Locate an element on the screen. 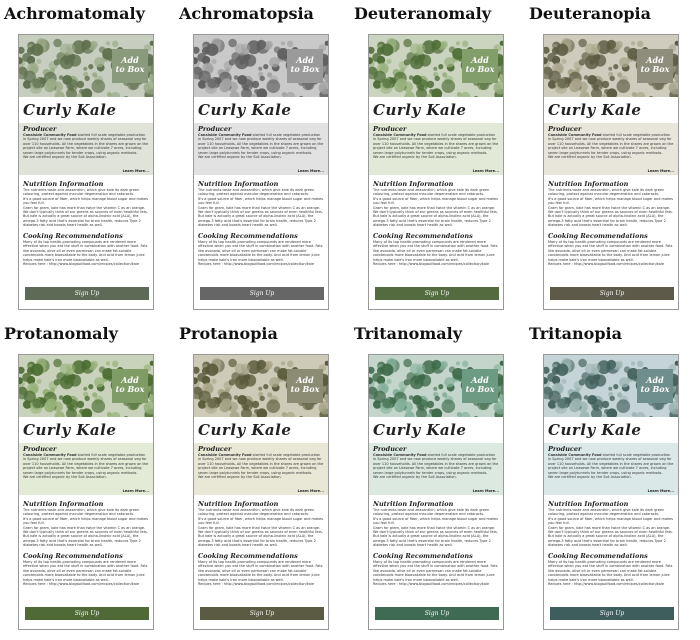 The image size is (700, 640). variant-title: Achromatopsia is located at coordinates (246, 13).